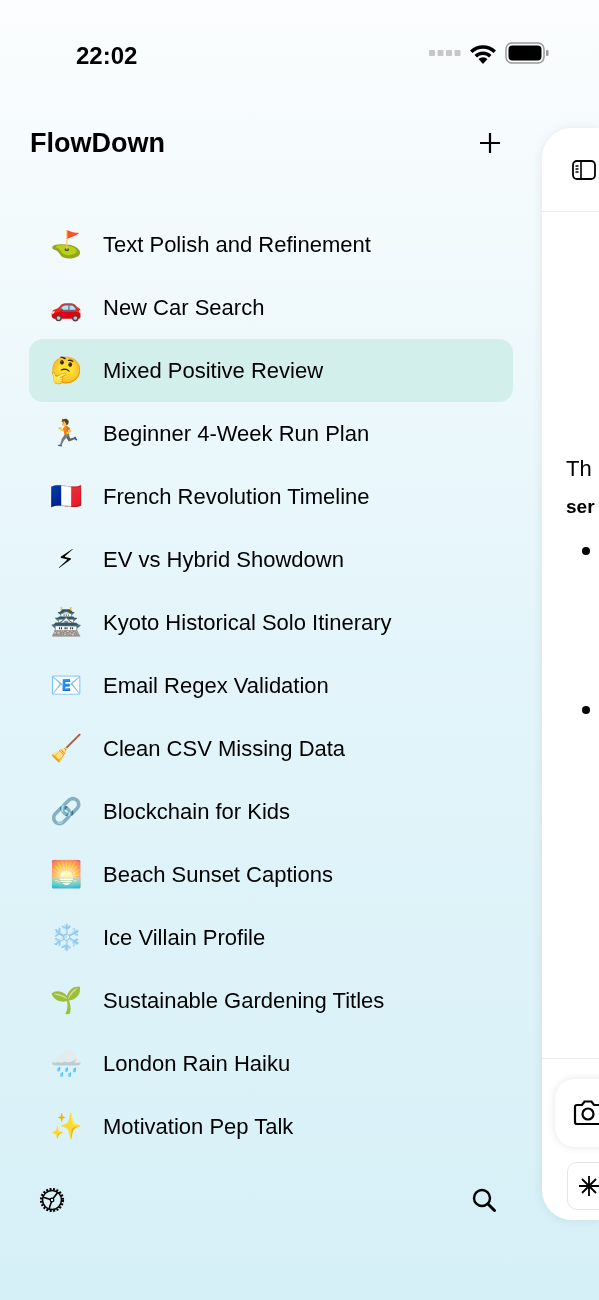  Describe the element at coordinates (484, 1200) in the screenshot. I see `search-icon` at that location.